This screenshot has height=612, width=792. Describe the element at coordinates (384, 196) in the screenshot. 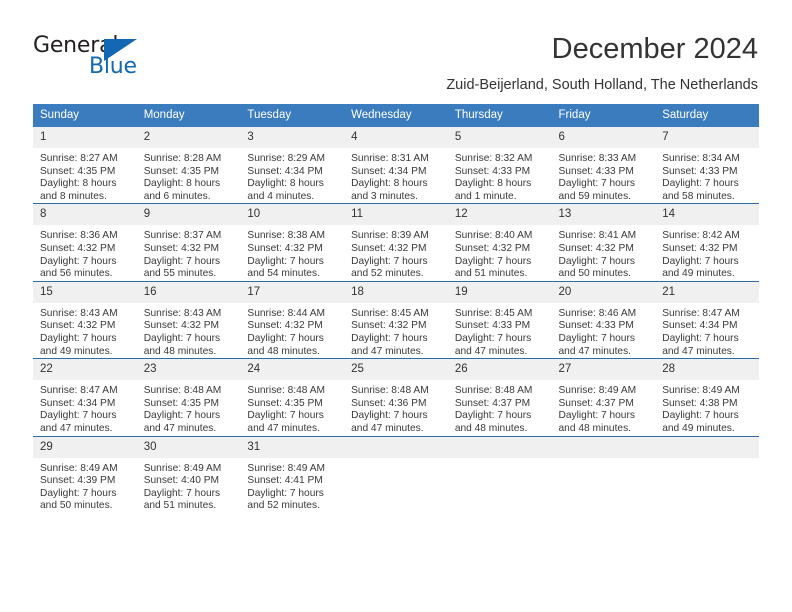

I see `daylight-text-line2: and 3 minutes.` at that location.